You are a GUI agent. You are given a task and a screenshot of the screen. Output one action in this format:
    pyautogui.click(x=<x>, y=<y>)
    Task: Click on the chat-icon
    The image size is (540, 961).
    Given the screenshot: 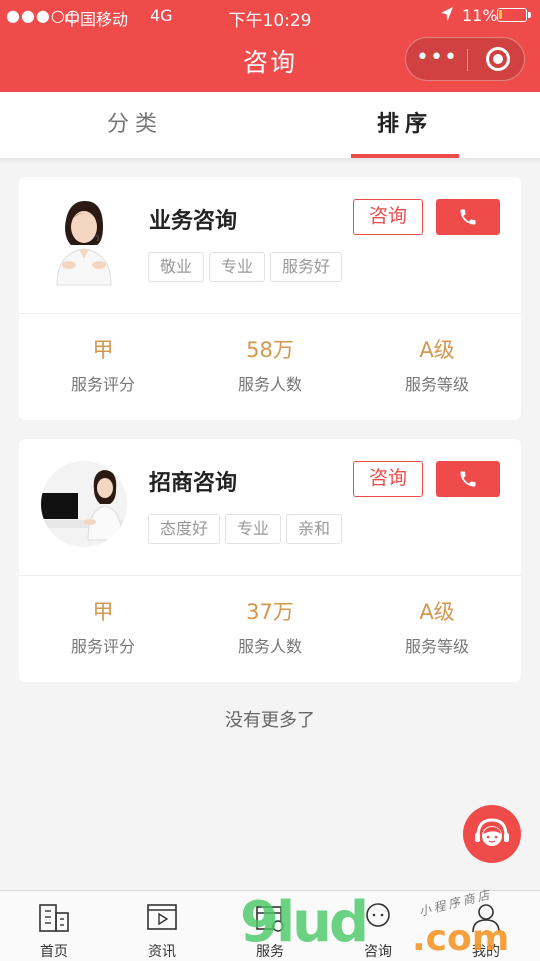 What is the action you would take?
    pyautogui.click(x=378, y=915)
    